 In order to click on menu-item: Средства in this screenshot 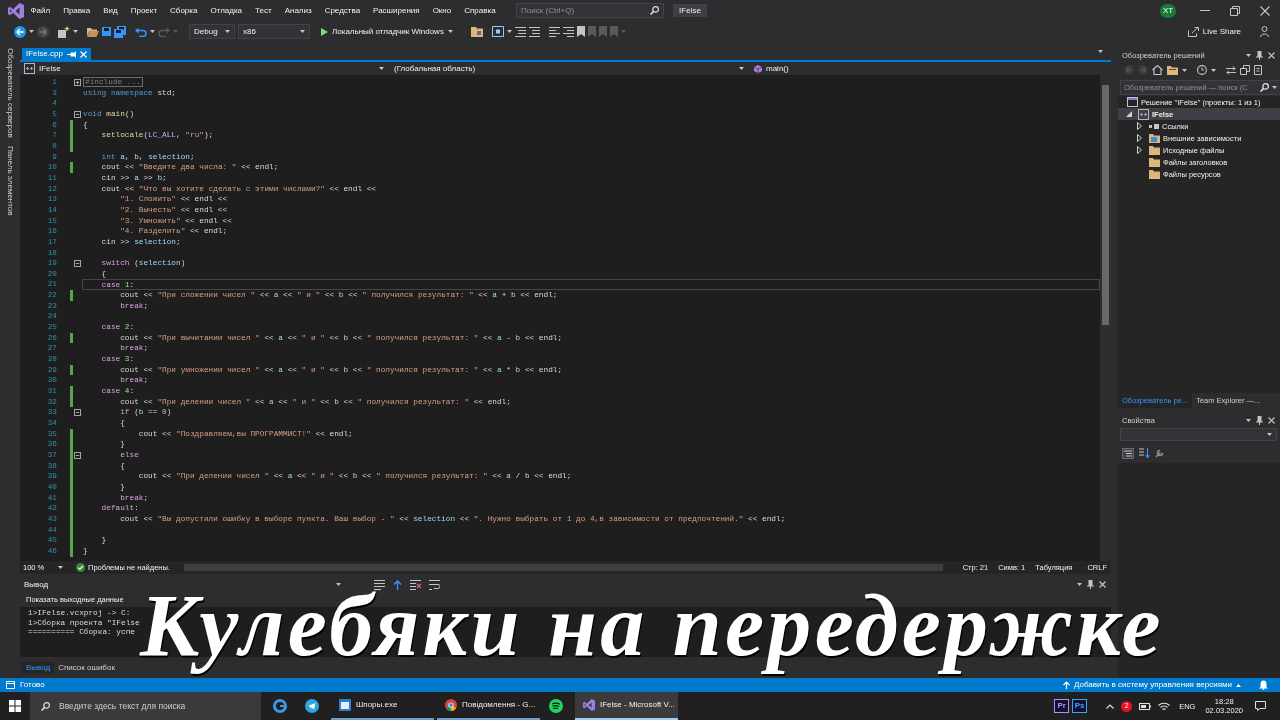, I will do `click(342, 10)`.